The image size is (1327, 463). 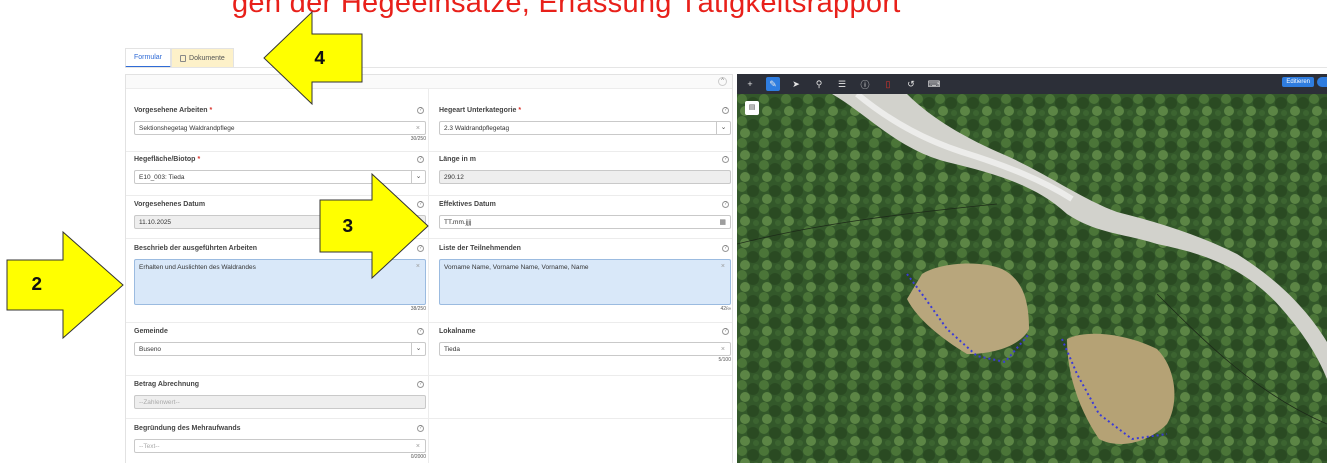 I want to click on tab-formular-label: Formular, so click(x=148, y=57).